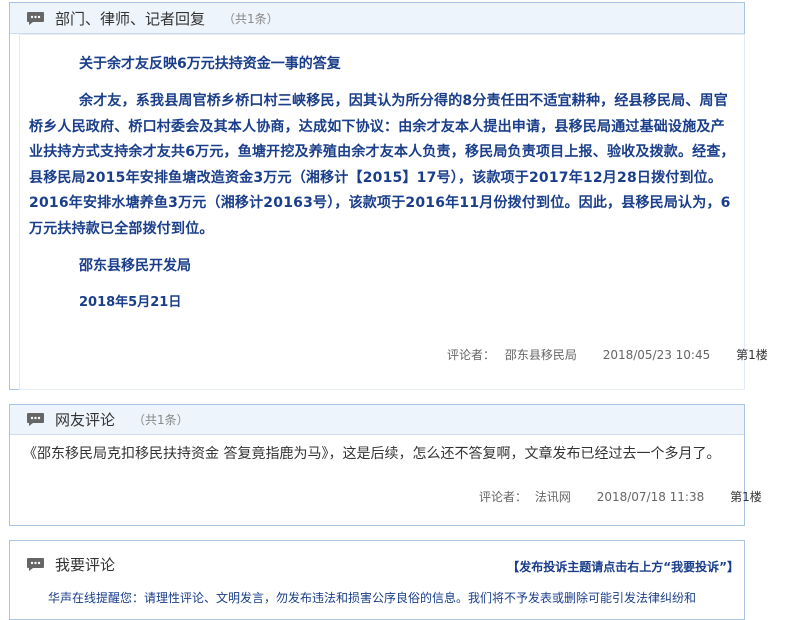  What do you see at coordinates (130, 302) in the screenshot?
I see `reply-date: 2018年5月21日` at bounding box center [130, 302].